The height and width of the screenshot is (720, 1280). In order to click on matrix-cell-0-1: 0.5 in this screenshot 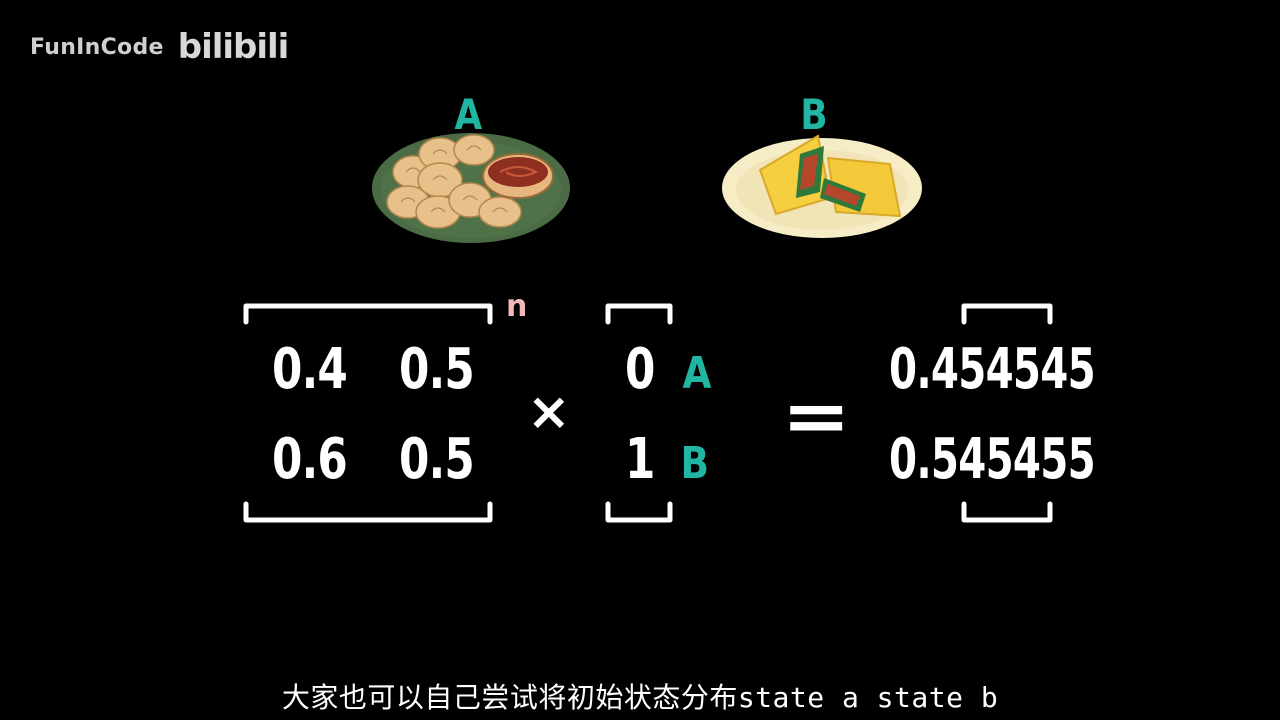, I will do `click(437, 369)`.